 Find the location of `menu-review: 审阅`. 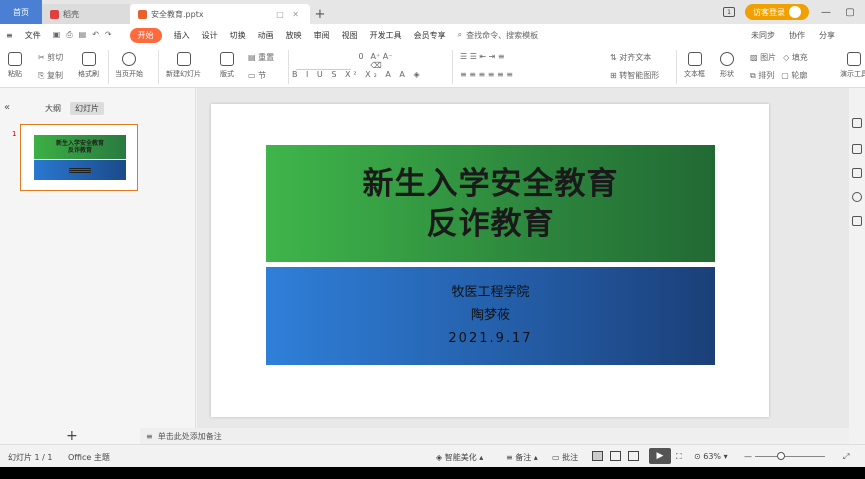

menu-review: 审阅 is located at coordinates (322, 35).